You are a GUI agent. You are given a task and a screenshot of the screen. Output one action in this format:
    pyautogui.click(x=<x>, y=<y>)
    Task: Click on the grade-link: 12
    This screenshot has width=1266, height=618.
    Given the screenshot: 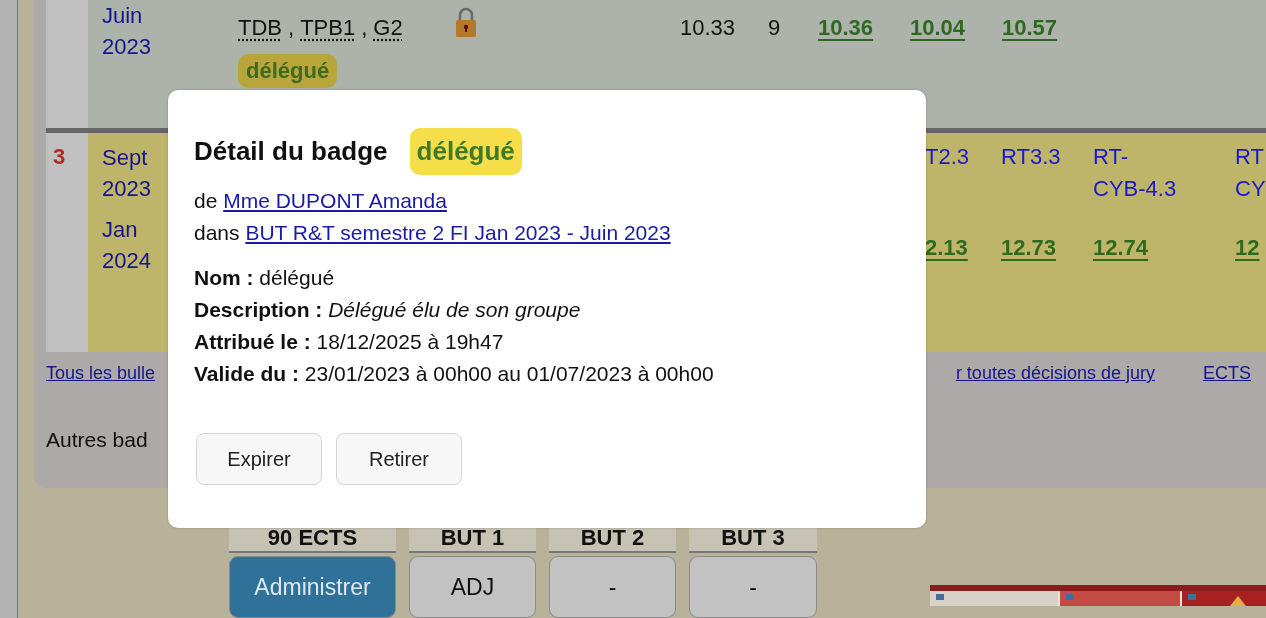 What is the action you would take?
    pyautogui.click(x=1247, y=248)
    